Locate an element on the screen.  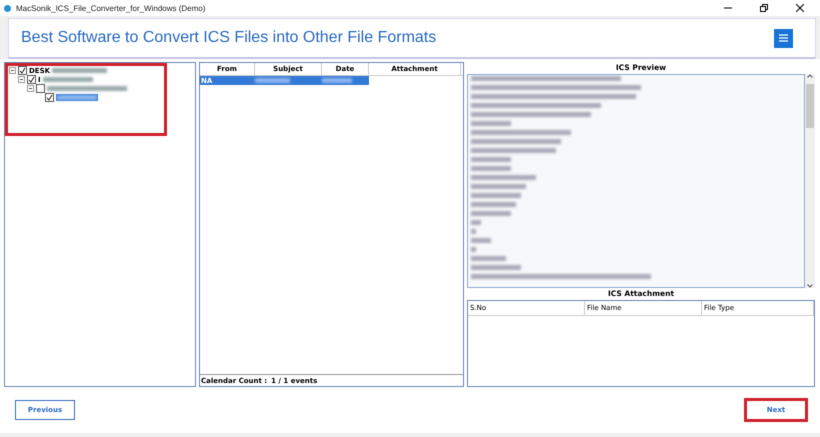
window-title: MacSonik_ICS_File_Converter_for_Windows (Demo) is located at coordinates (111, 8).